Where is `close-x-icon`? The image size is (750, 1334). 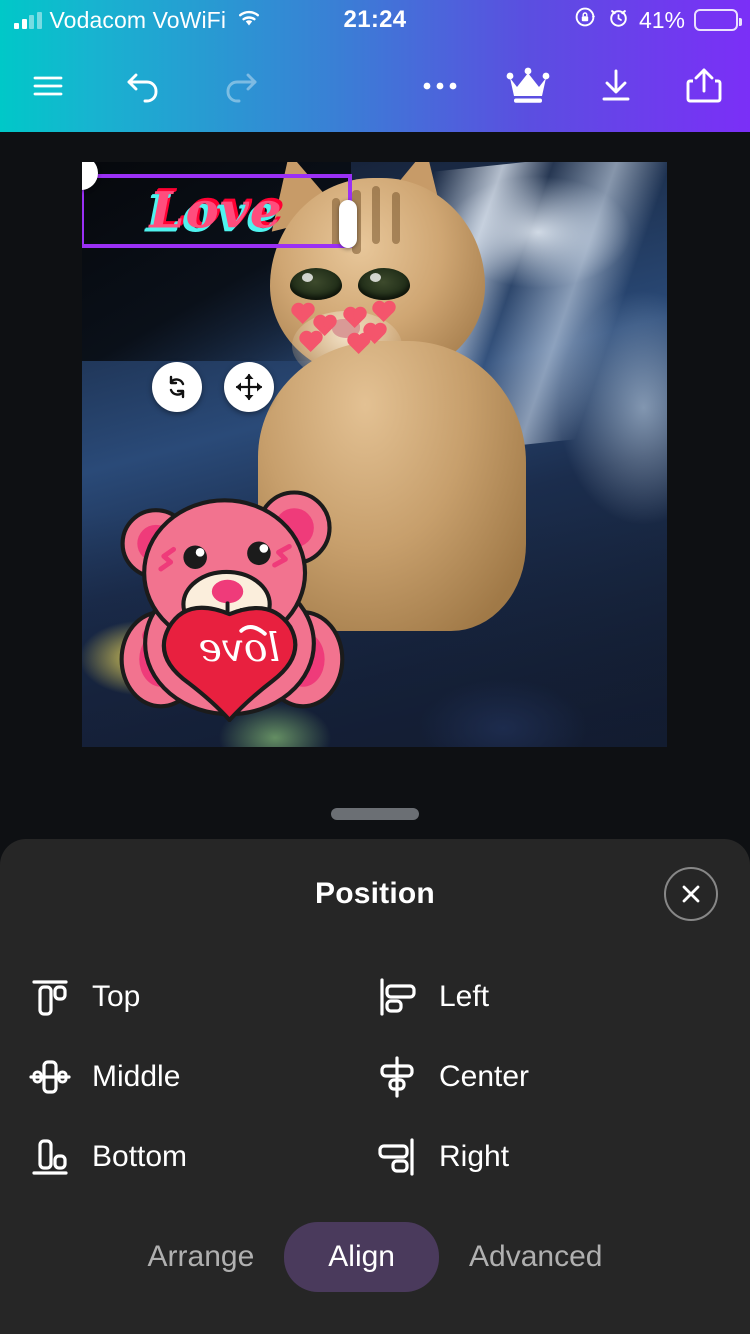 close-x-icon is located at coordinates (691, 894).